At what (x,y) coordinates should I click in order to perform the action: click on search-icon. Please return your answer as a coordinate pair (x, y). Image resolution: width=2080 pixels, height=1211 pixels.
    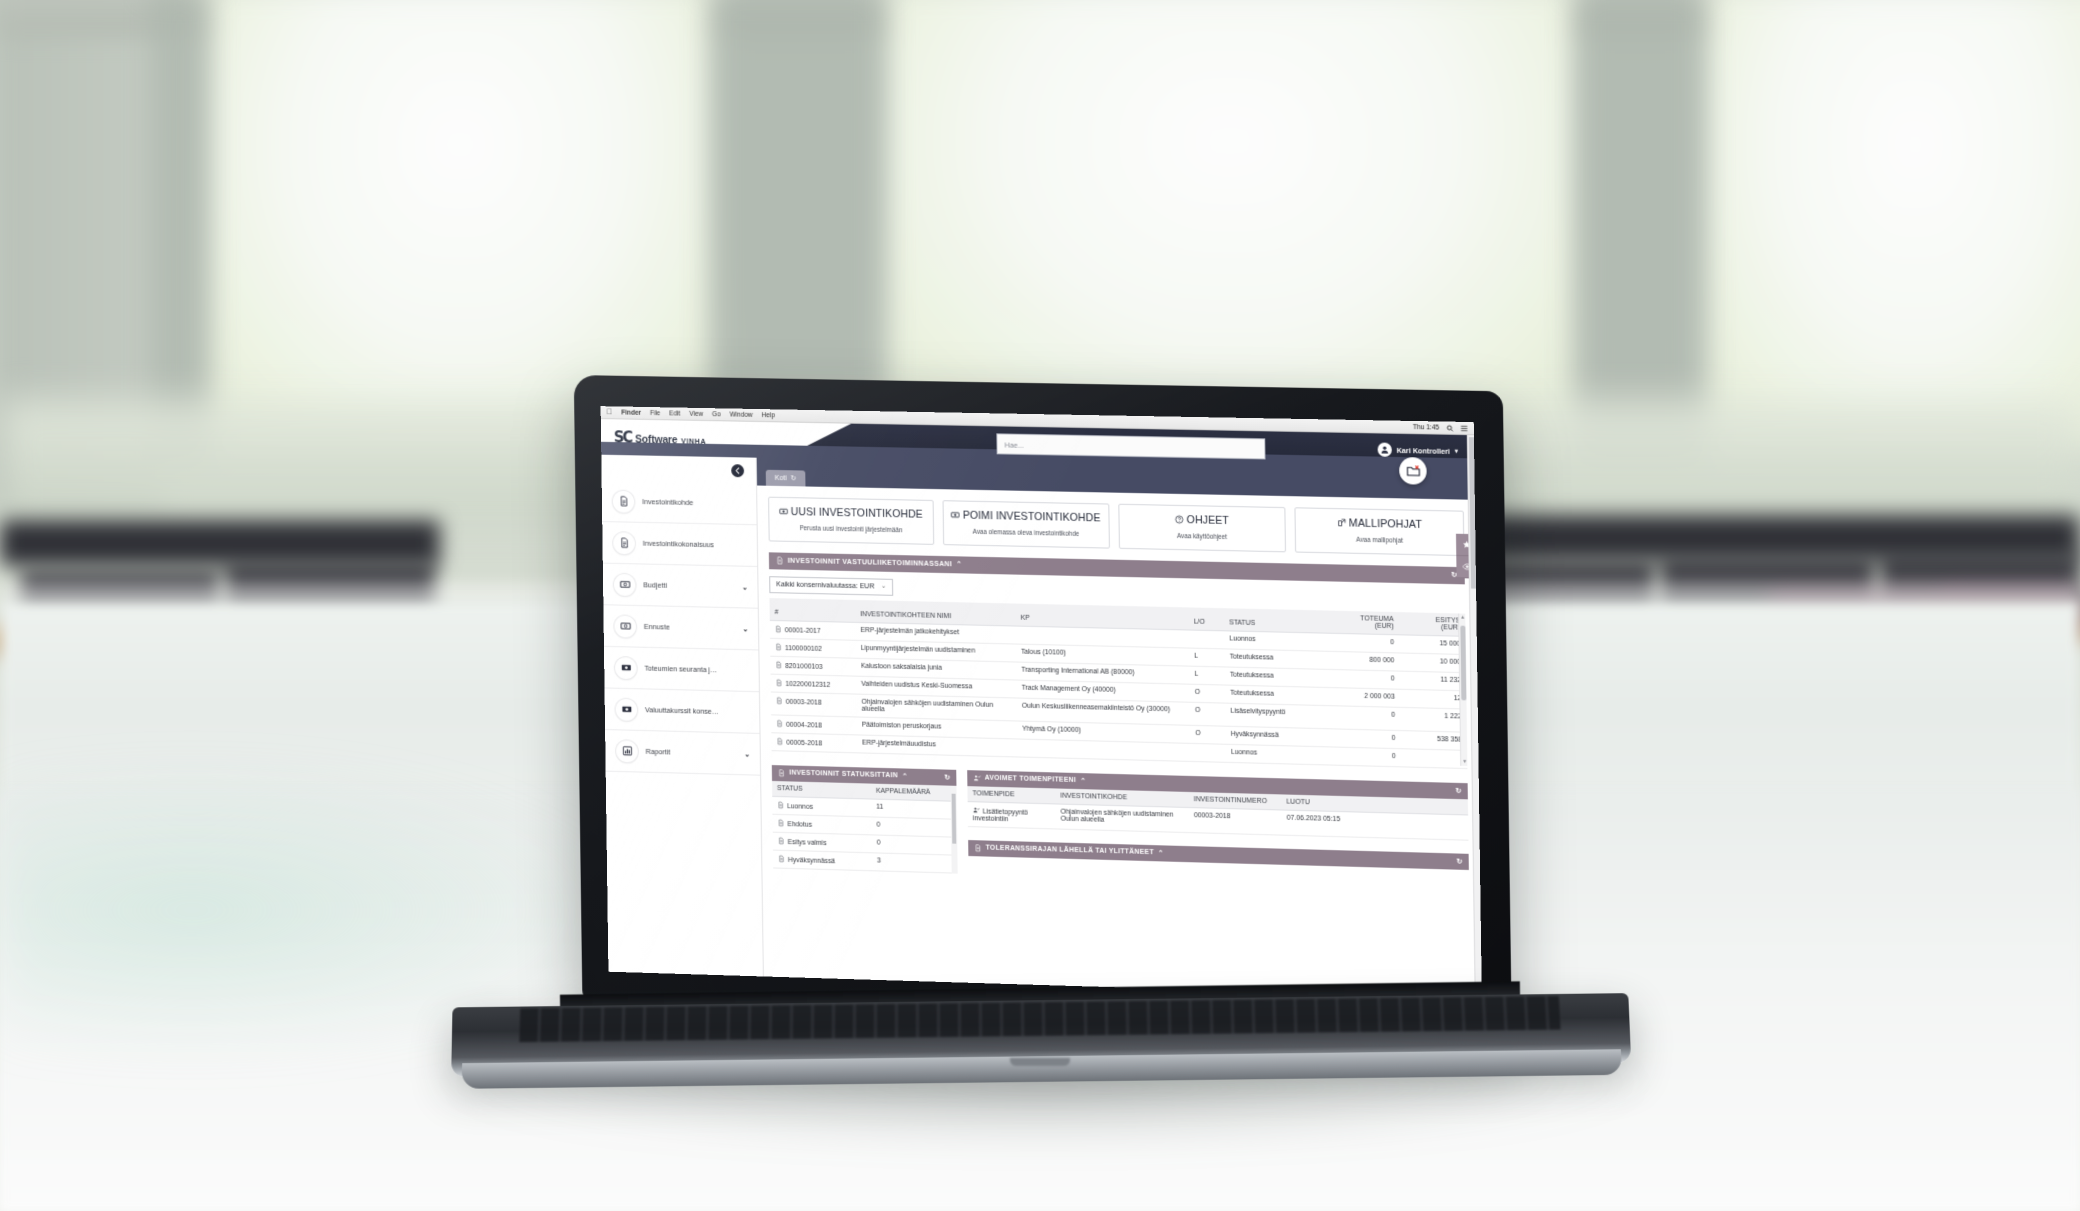
    Looking at the image, I should click on (1449, 427).